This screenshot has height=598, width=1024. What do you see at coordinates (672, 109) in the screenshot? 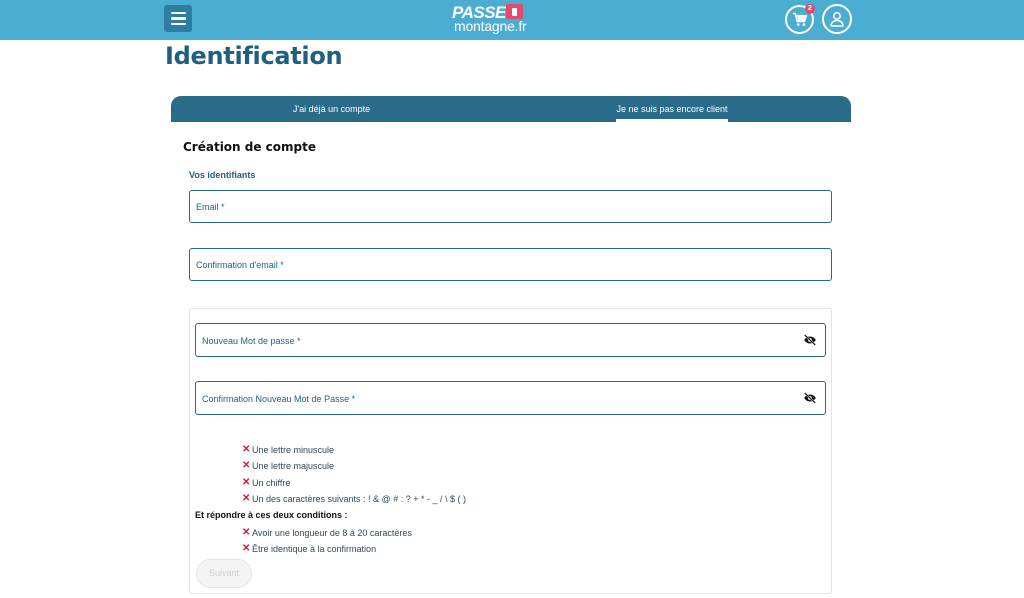
I see `tab-new-client: Je ne suis pas encore client` at bounding box center [672, 109].